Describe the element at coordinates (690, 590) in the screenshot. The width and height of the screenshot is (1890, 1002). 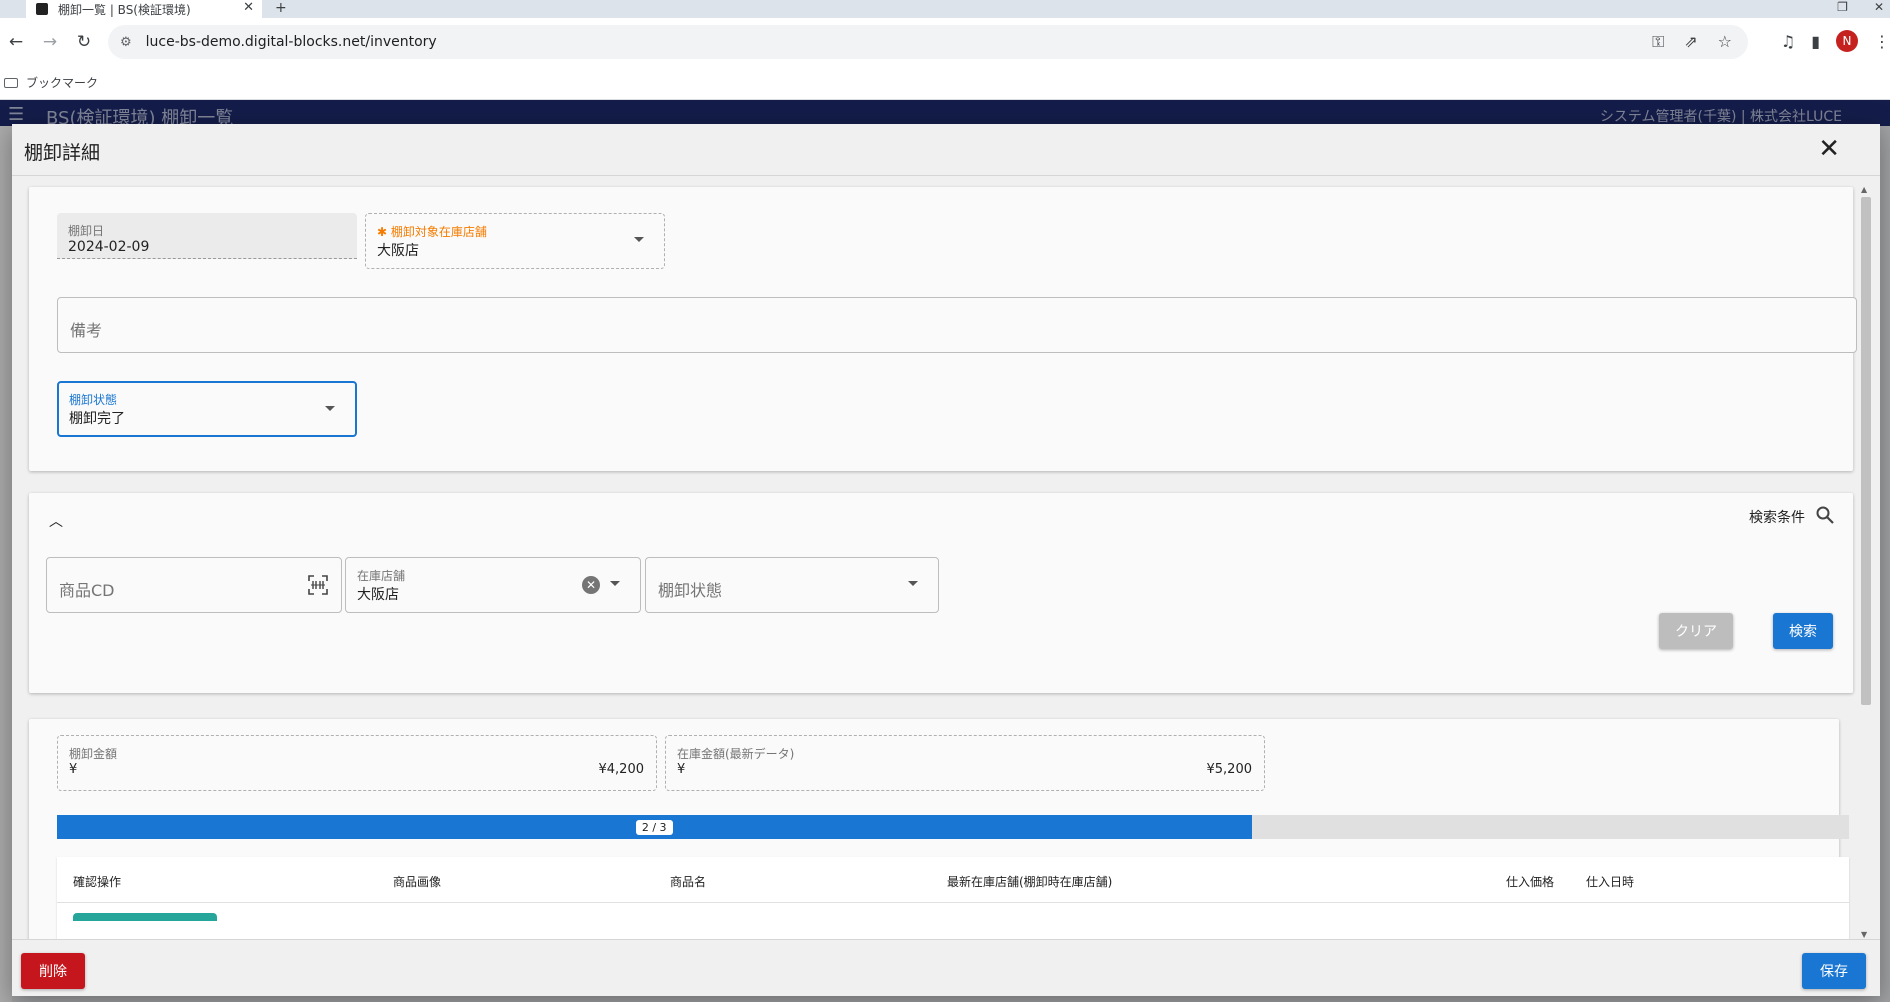
I see `search-status-placeholder: 棚卸状態` at that location.